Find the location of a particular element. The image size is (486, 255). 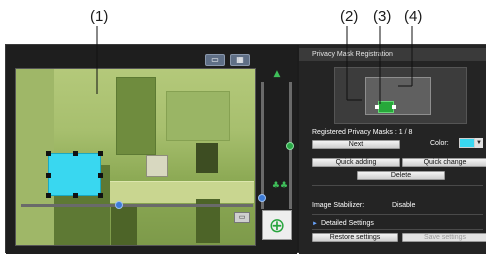

preview-handle-left is located at coordinates (377, 107).